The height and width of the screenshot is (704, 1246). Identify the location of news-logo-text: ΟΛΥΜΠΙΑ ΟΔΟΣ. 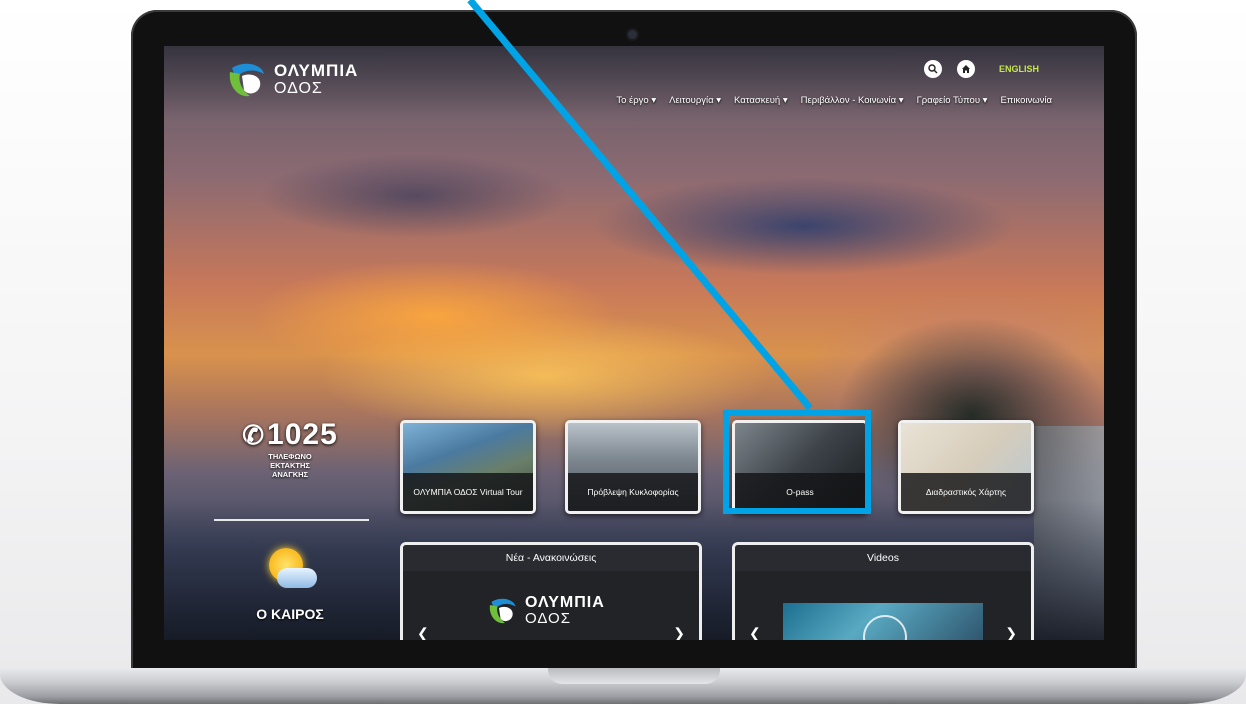
(565, 611).